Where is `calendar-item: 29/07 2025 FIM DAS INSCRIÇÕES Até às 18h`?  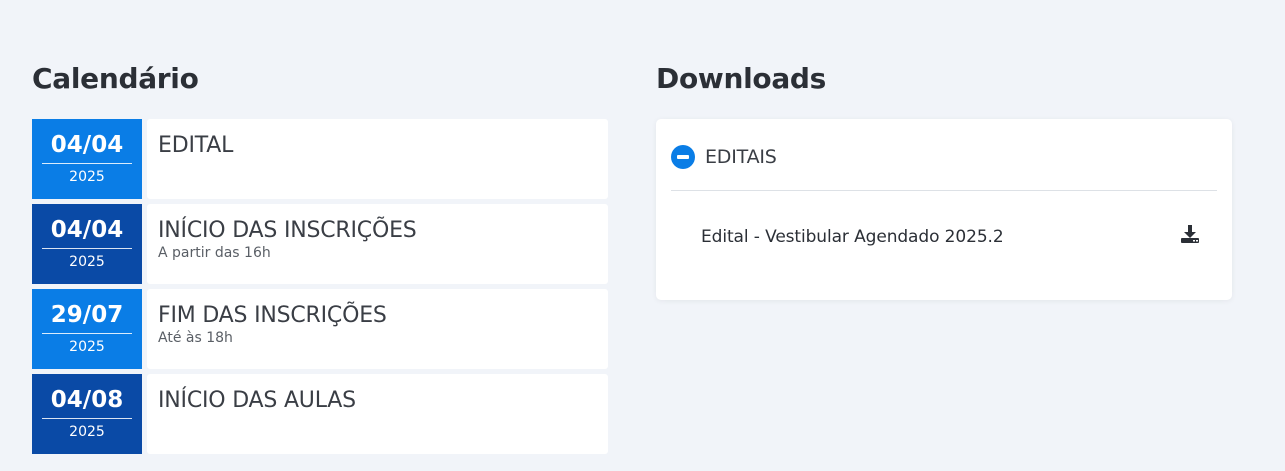
calendar-item: 29/07 2025 FIM DAS INSCRIÇÕES Até às 18h is located at coordinates (320, 329).